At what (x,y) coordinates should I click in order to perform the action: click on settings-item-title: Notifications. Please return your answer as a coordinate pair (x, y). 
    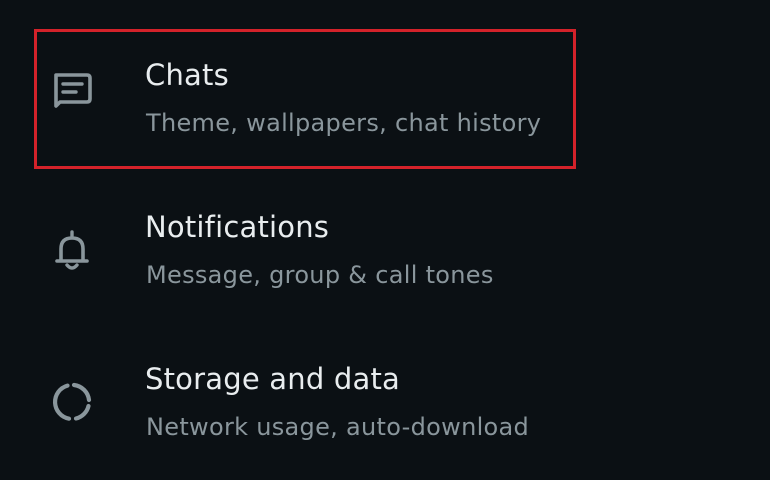
    Looking at the image, I should click on (237, 227).